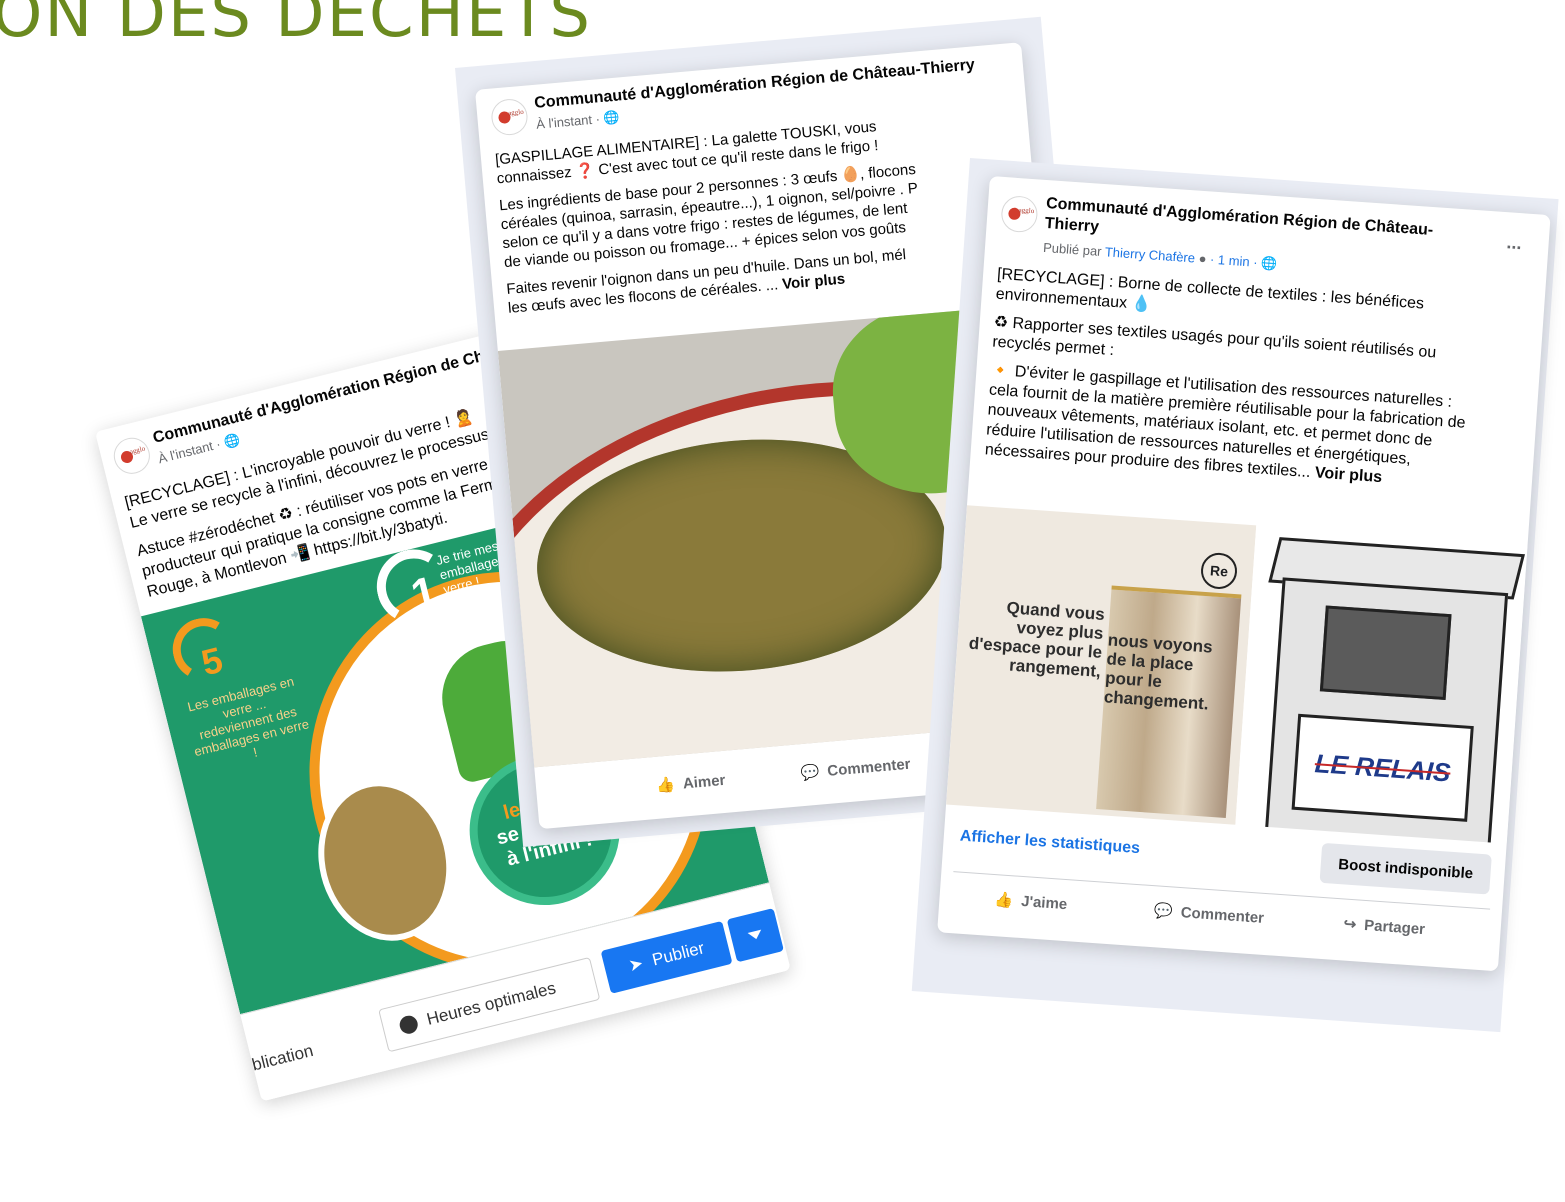 The height and width of the screenshot is (1202, 1565). Describe the element at coordinates (1405, 868) in the screenshot. I see `boost-button: Boost indisponible` at that location.